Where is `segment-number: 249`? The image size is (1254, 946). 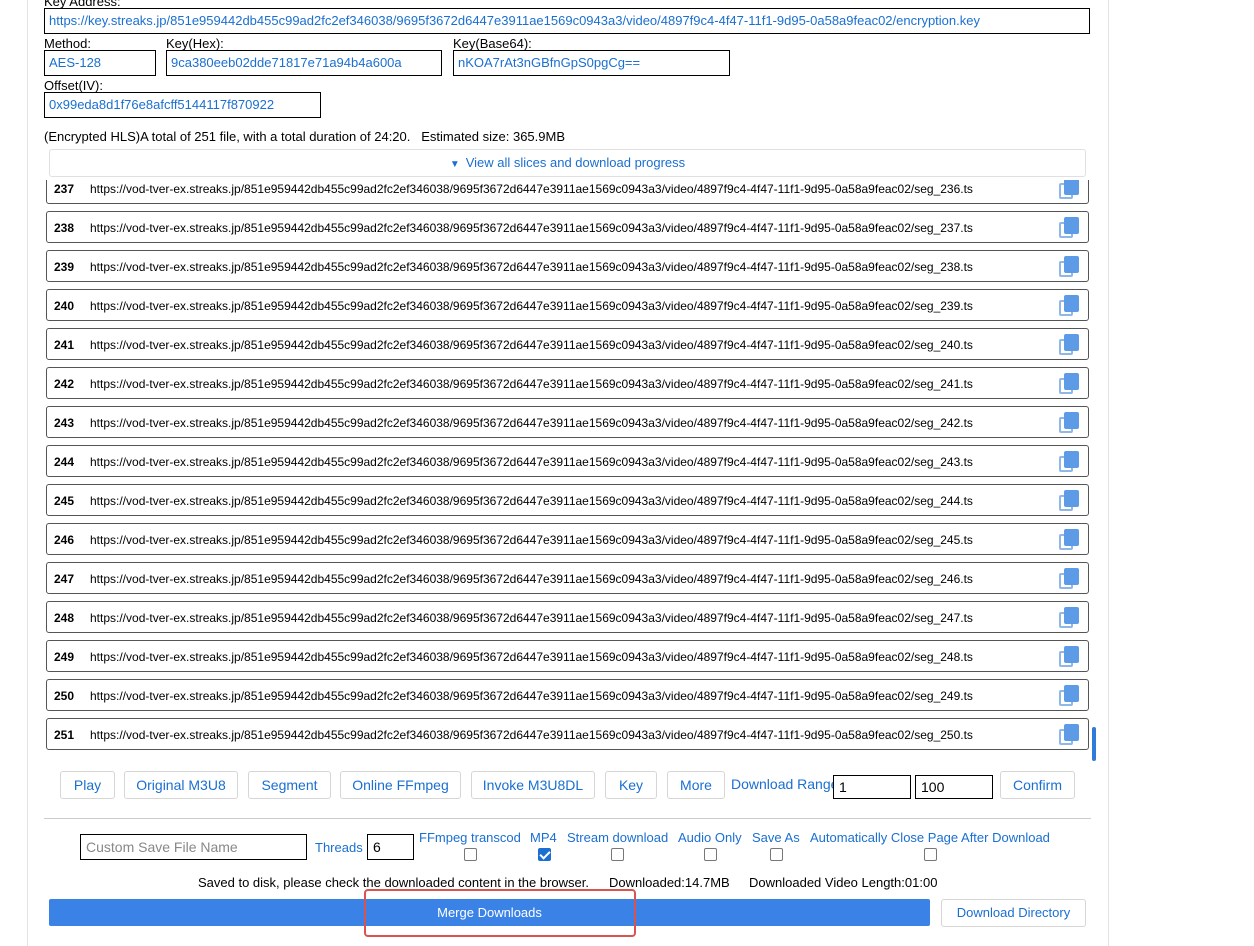
segment-number: 249 is located at coordinates (64, 657).